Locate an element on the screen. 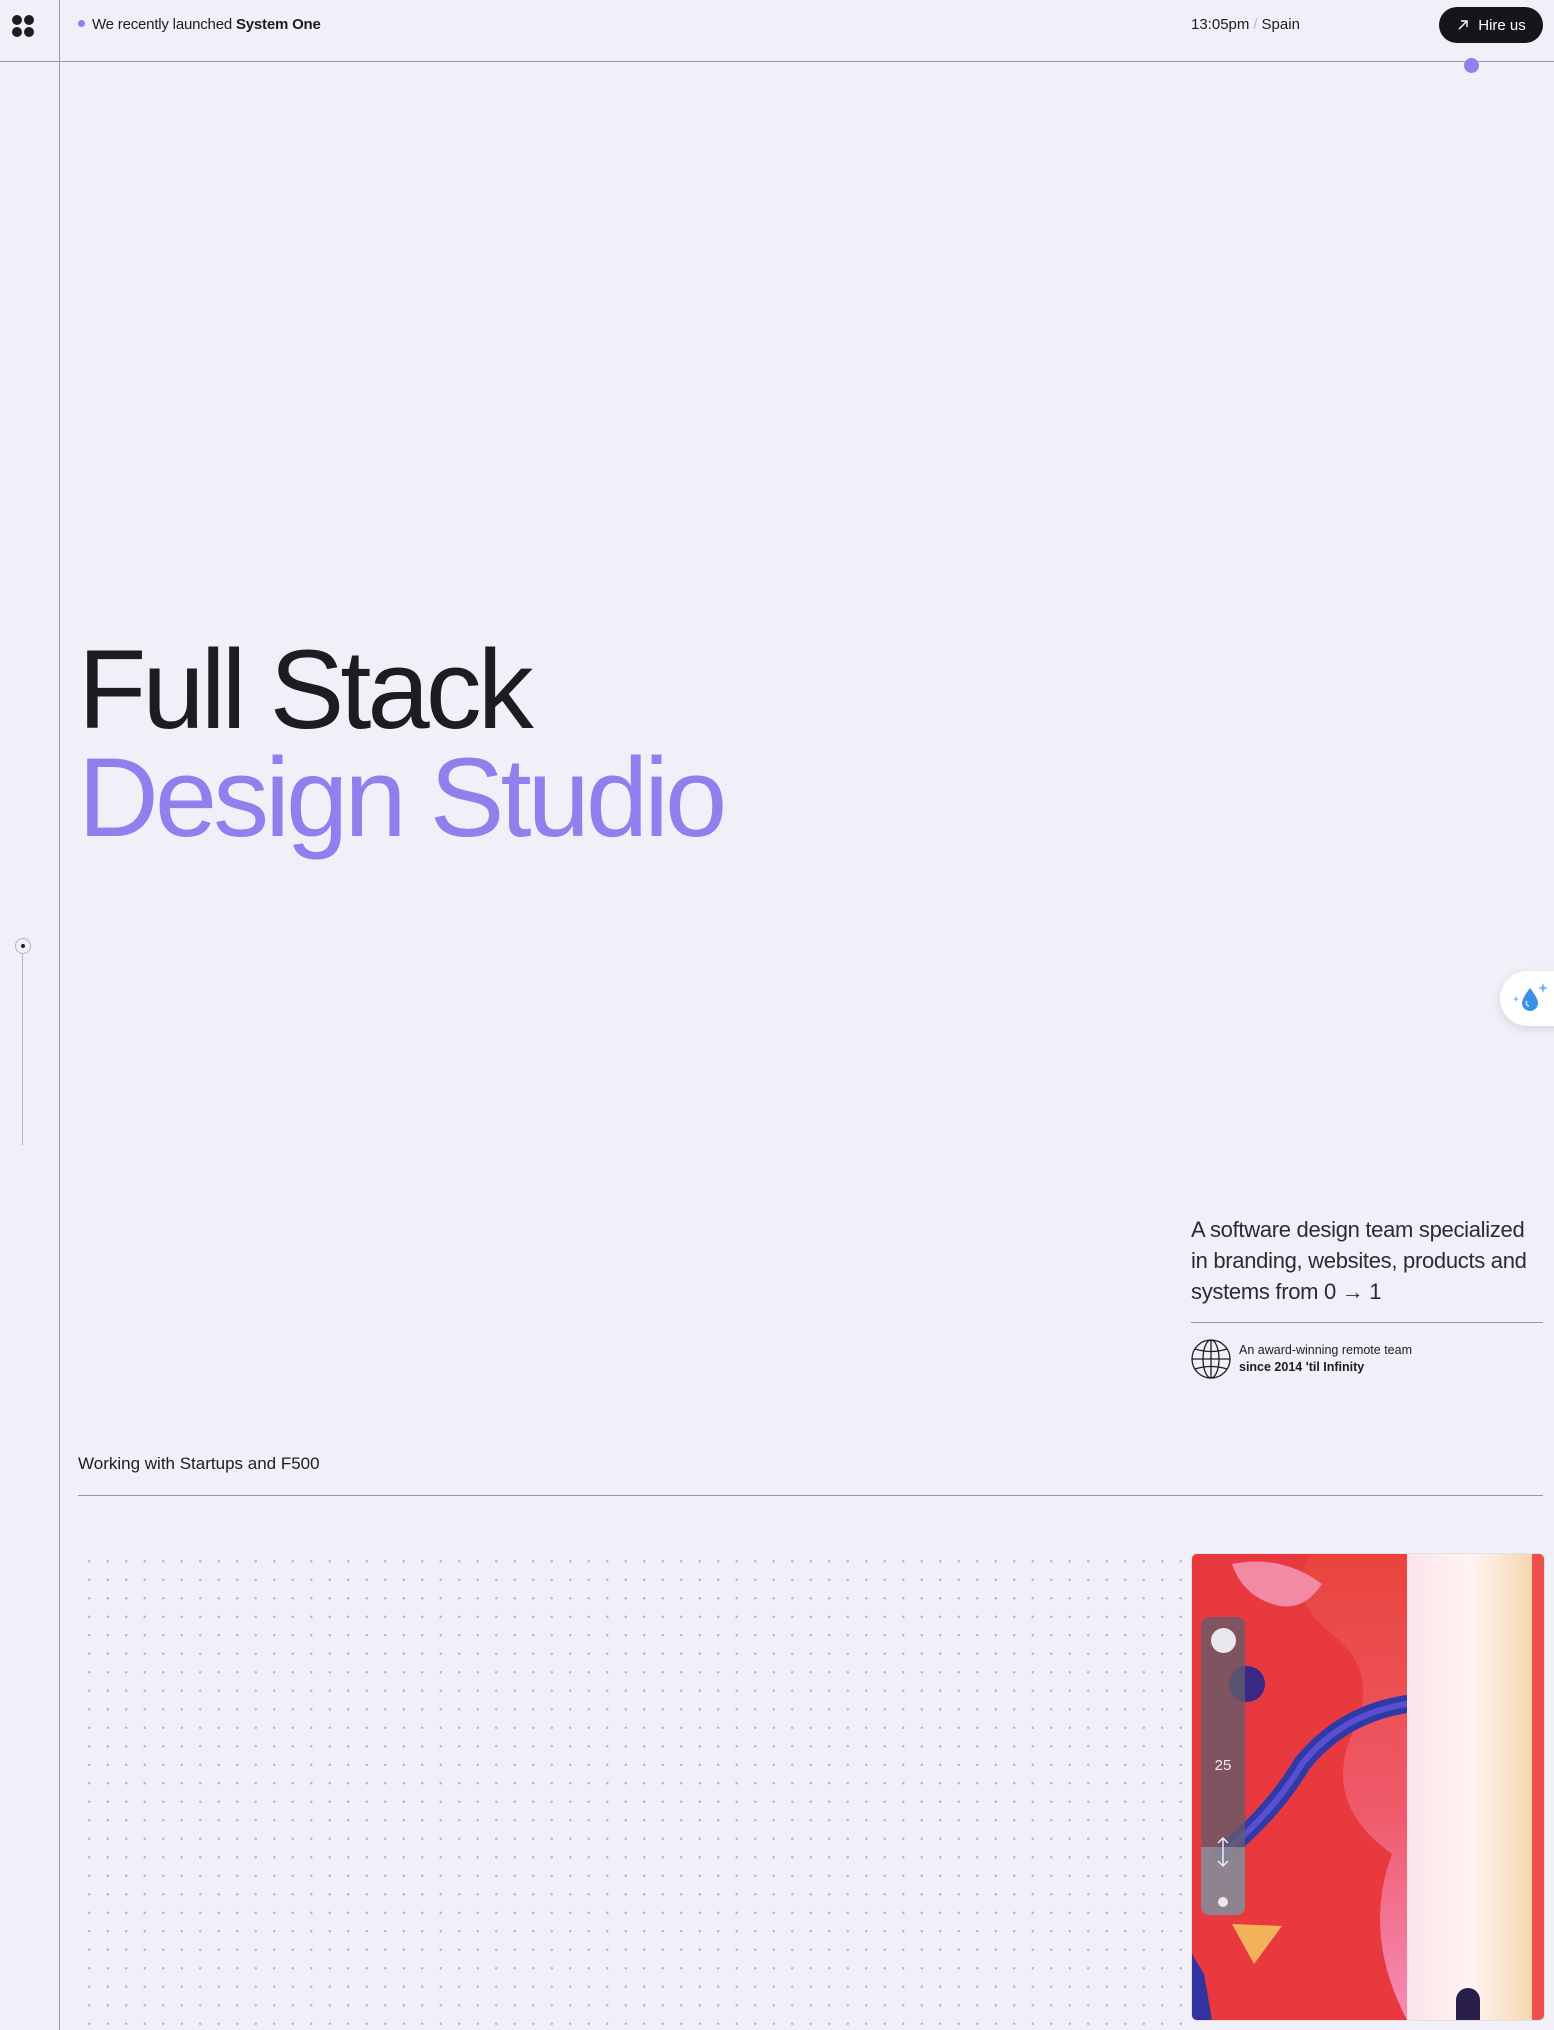  brush-size-slider: 25 is located at coordinates (1223, 1766).